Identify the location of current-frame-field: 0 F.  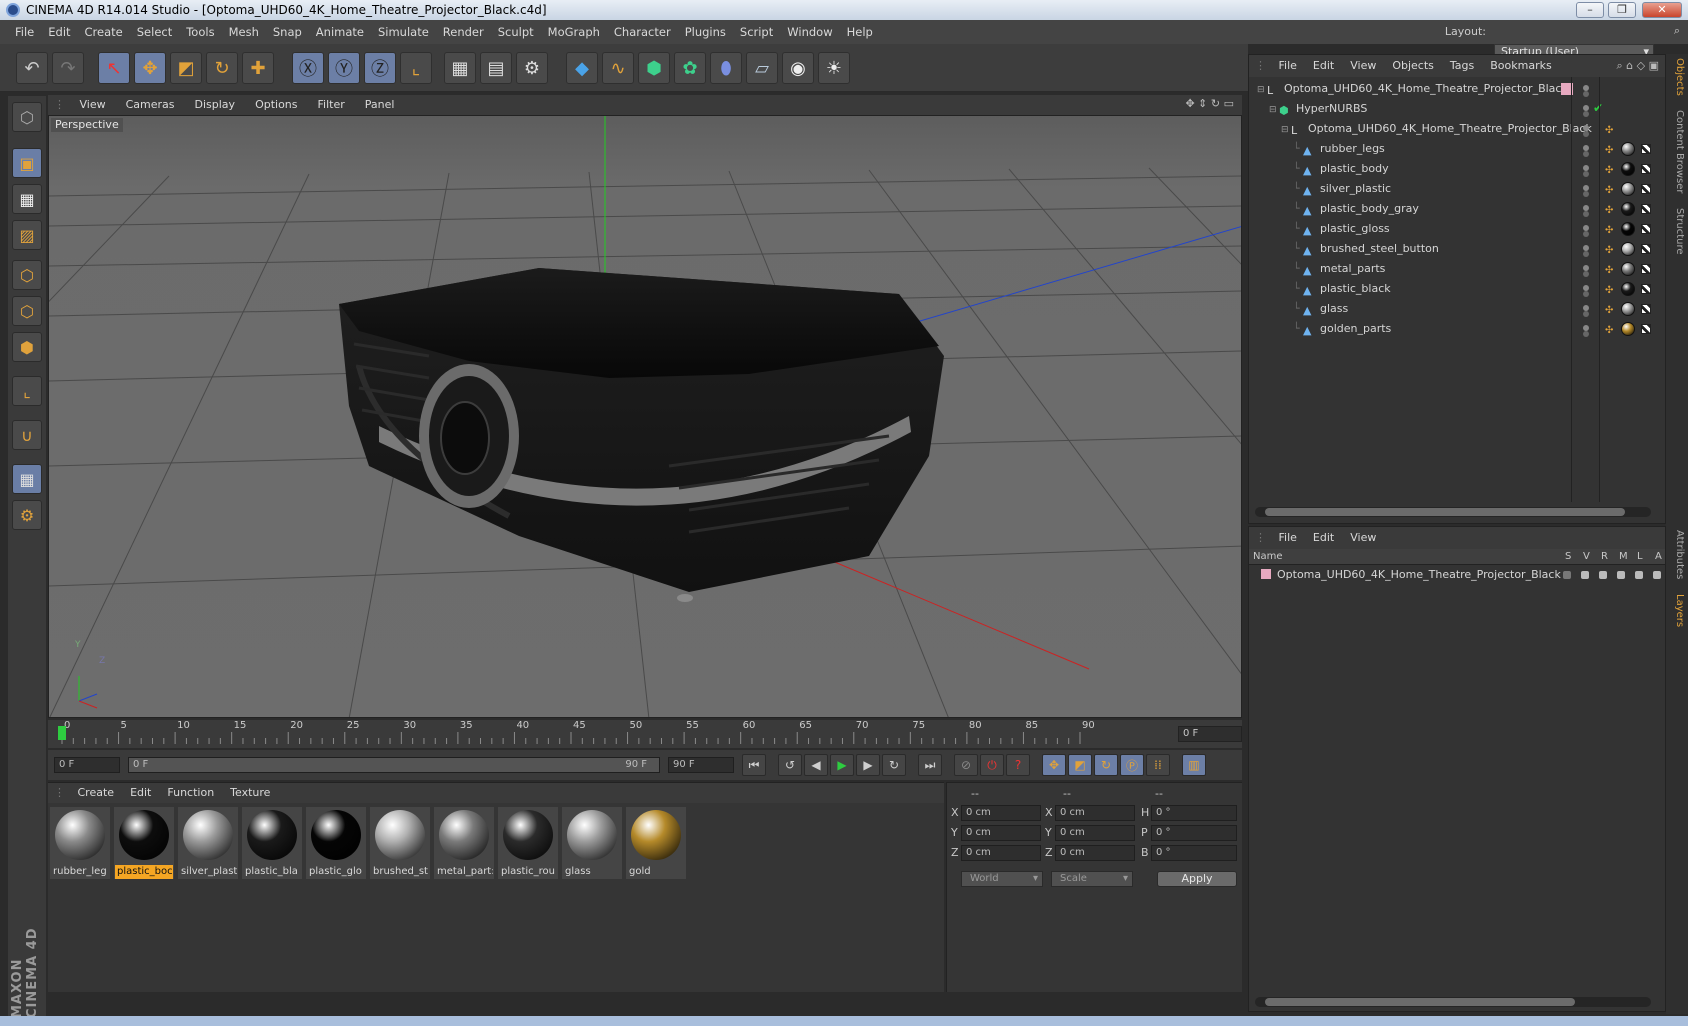
(1210, 734).